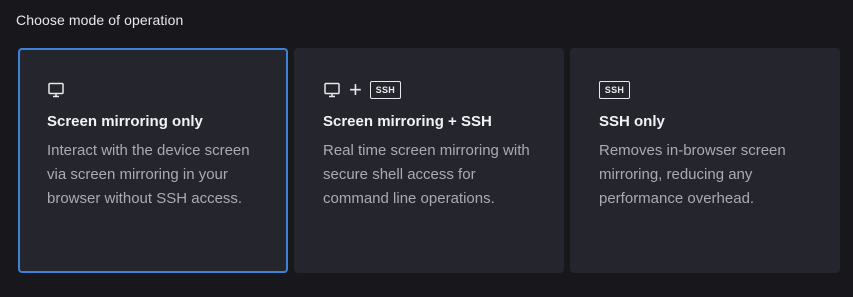 This screenshot has width=853, height=297. What do you see at coordinates (407, 121) in the screenshot?
I see `card-title: Screen mirroring + SSH` at bounding box center [407, 121].